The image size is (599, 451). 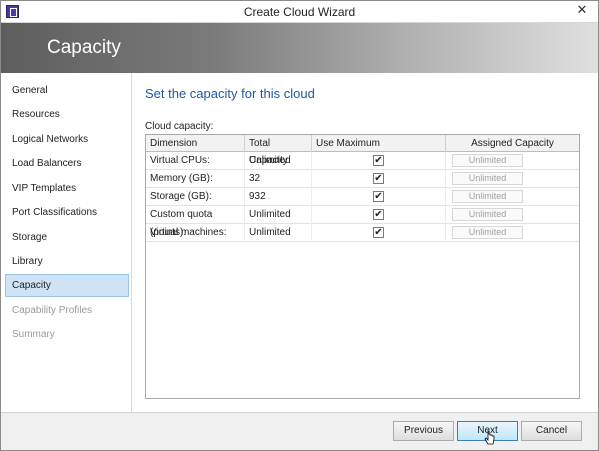 I want to click on dimension-cell: Virtual CPUs:, so click(x=195, y=161).